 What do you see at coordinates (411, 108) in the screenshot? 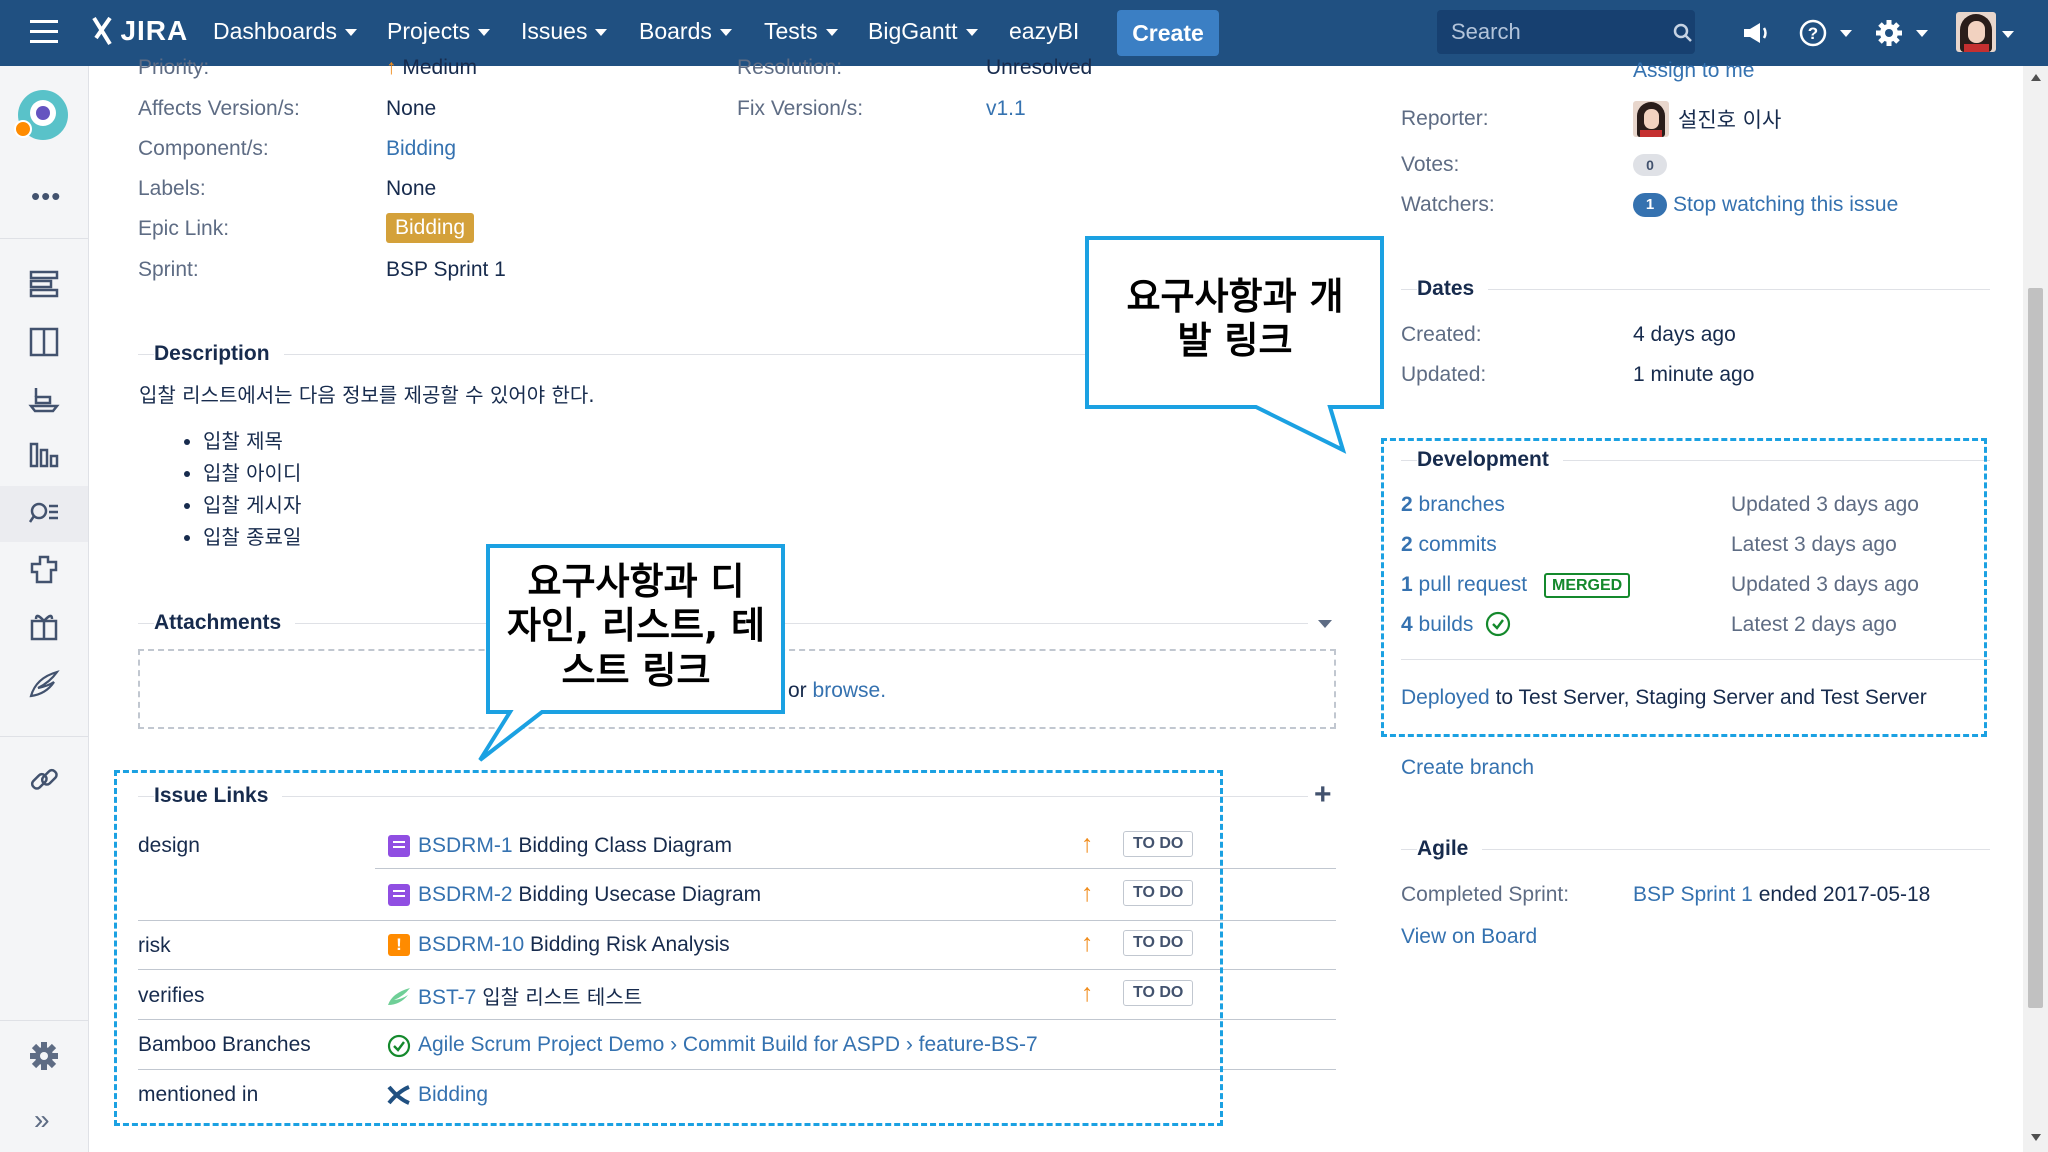
I see `affects-version-value: None` at bounding box center [411, 108].